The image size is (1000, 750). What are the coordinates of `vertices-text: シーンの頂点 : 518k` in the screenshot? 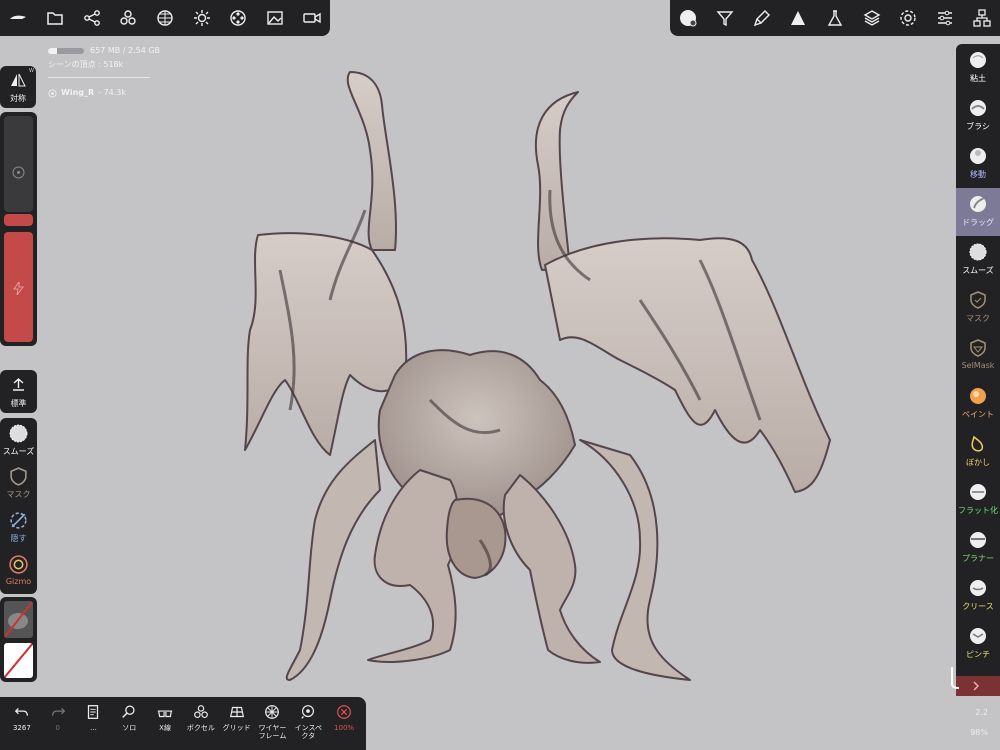 It's located at (86, 64).